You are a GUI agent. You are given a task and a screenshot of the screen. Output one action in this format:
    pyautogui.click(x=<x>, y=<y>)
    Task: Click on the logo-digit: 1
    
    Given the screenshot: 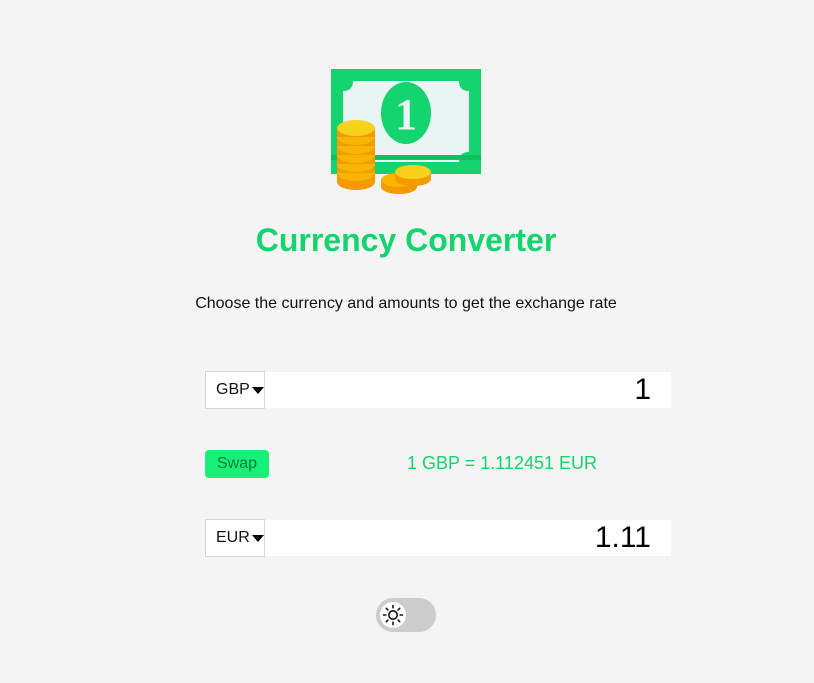 What is the action you would take?
    pyautogui.click(x=406, y=114)
    